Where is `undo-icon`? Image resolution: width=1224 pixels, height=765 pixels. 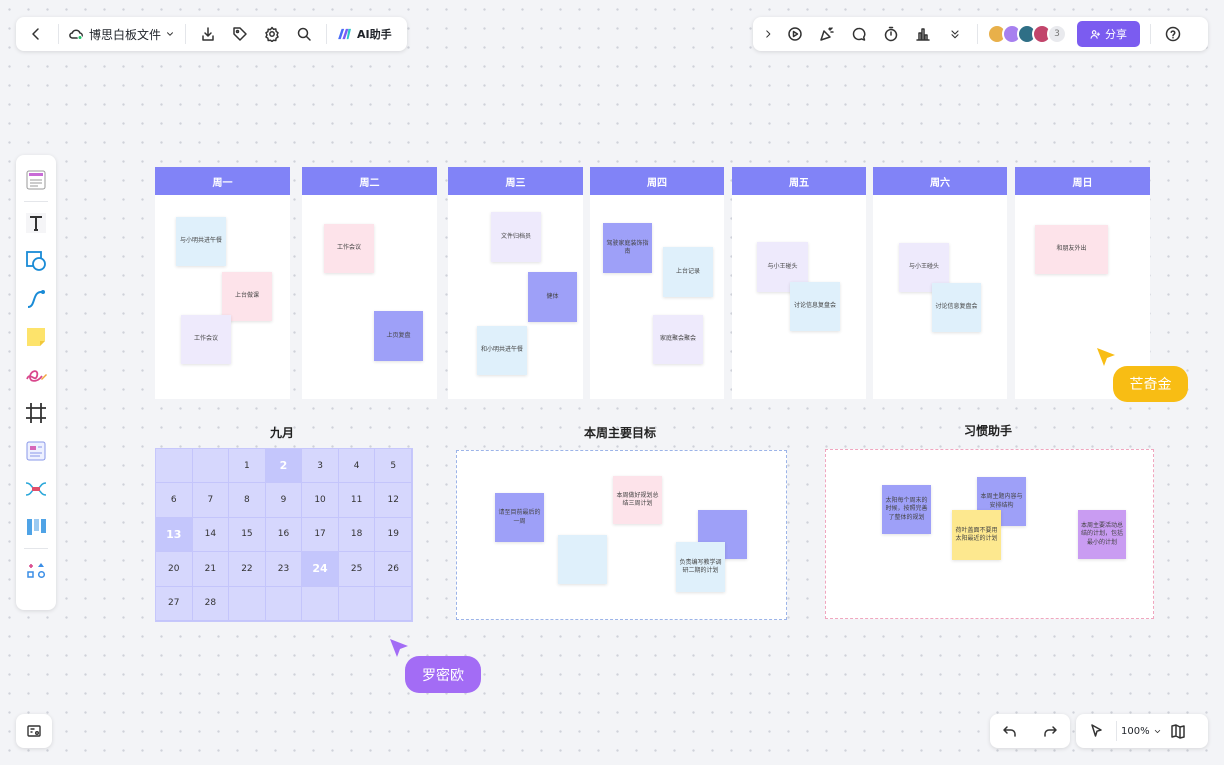
undo-icon is located at coordinates (1010, 731).